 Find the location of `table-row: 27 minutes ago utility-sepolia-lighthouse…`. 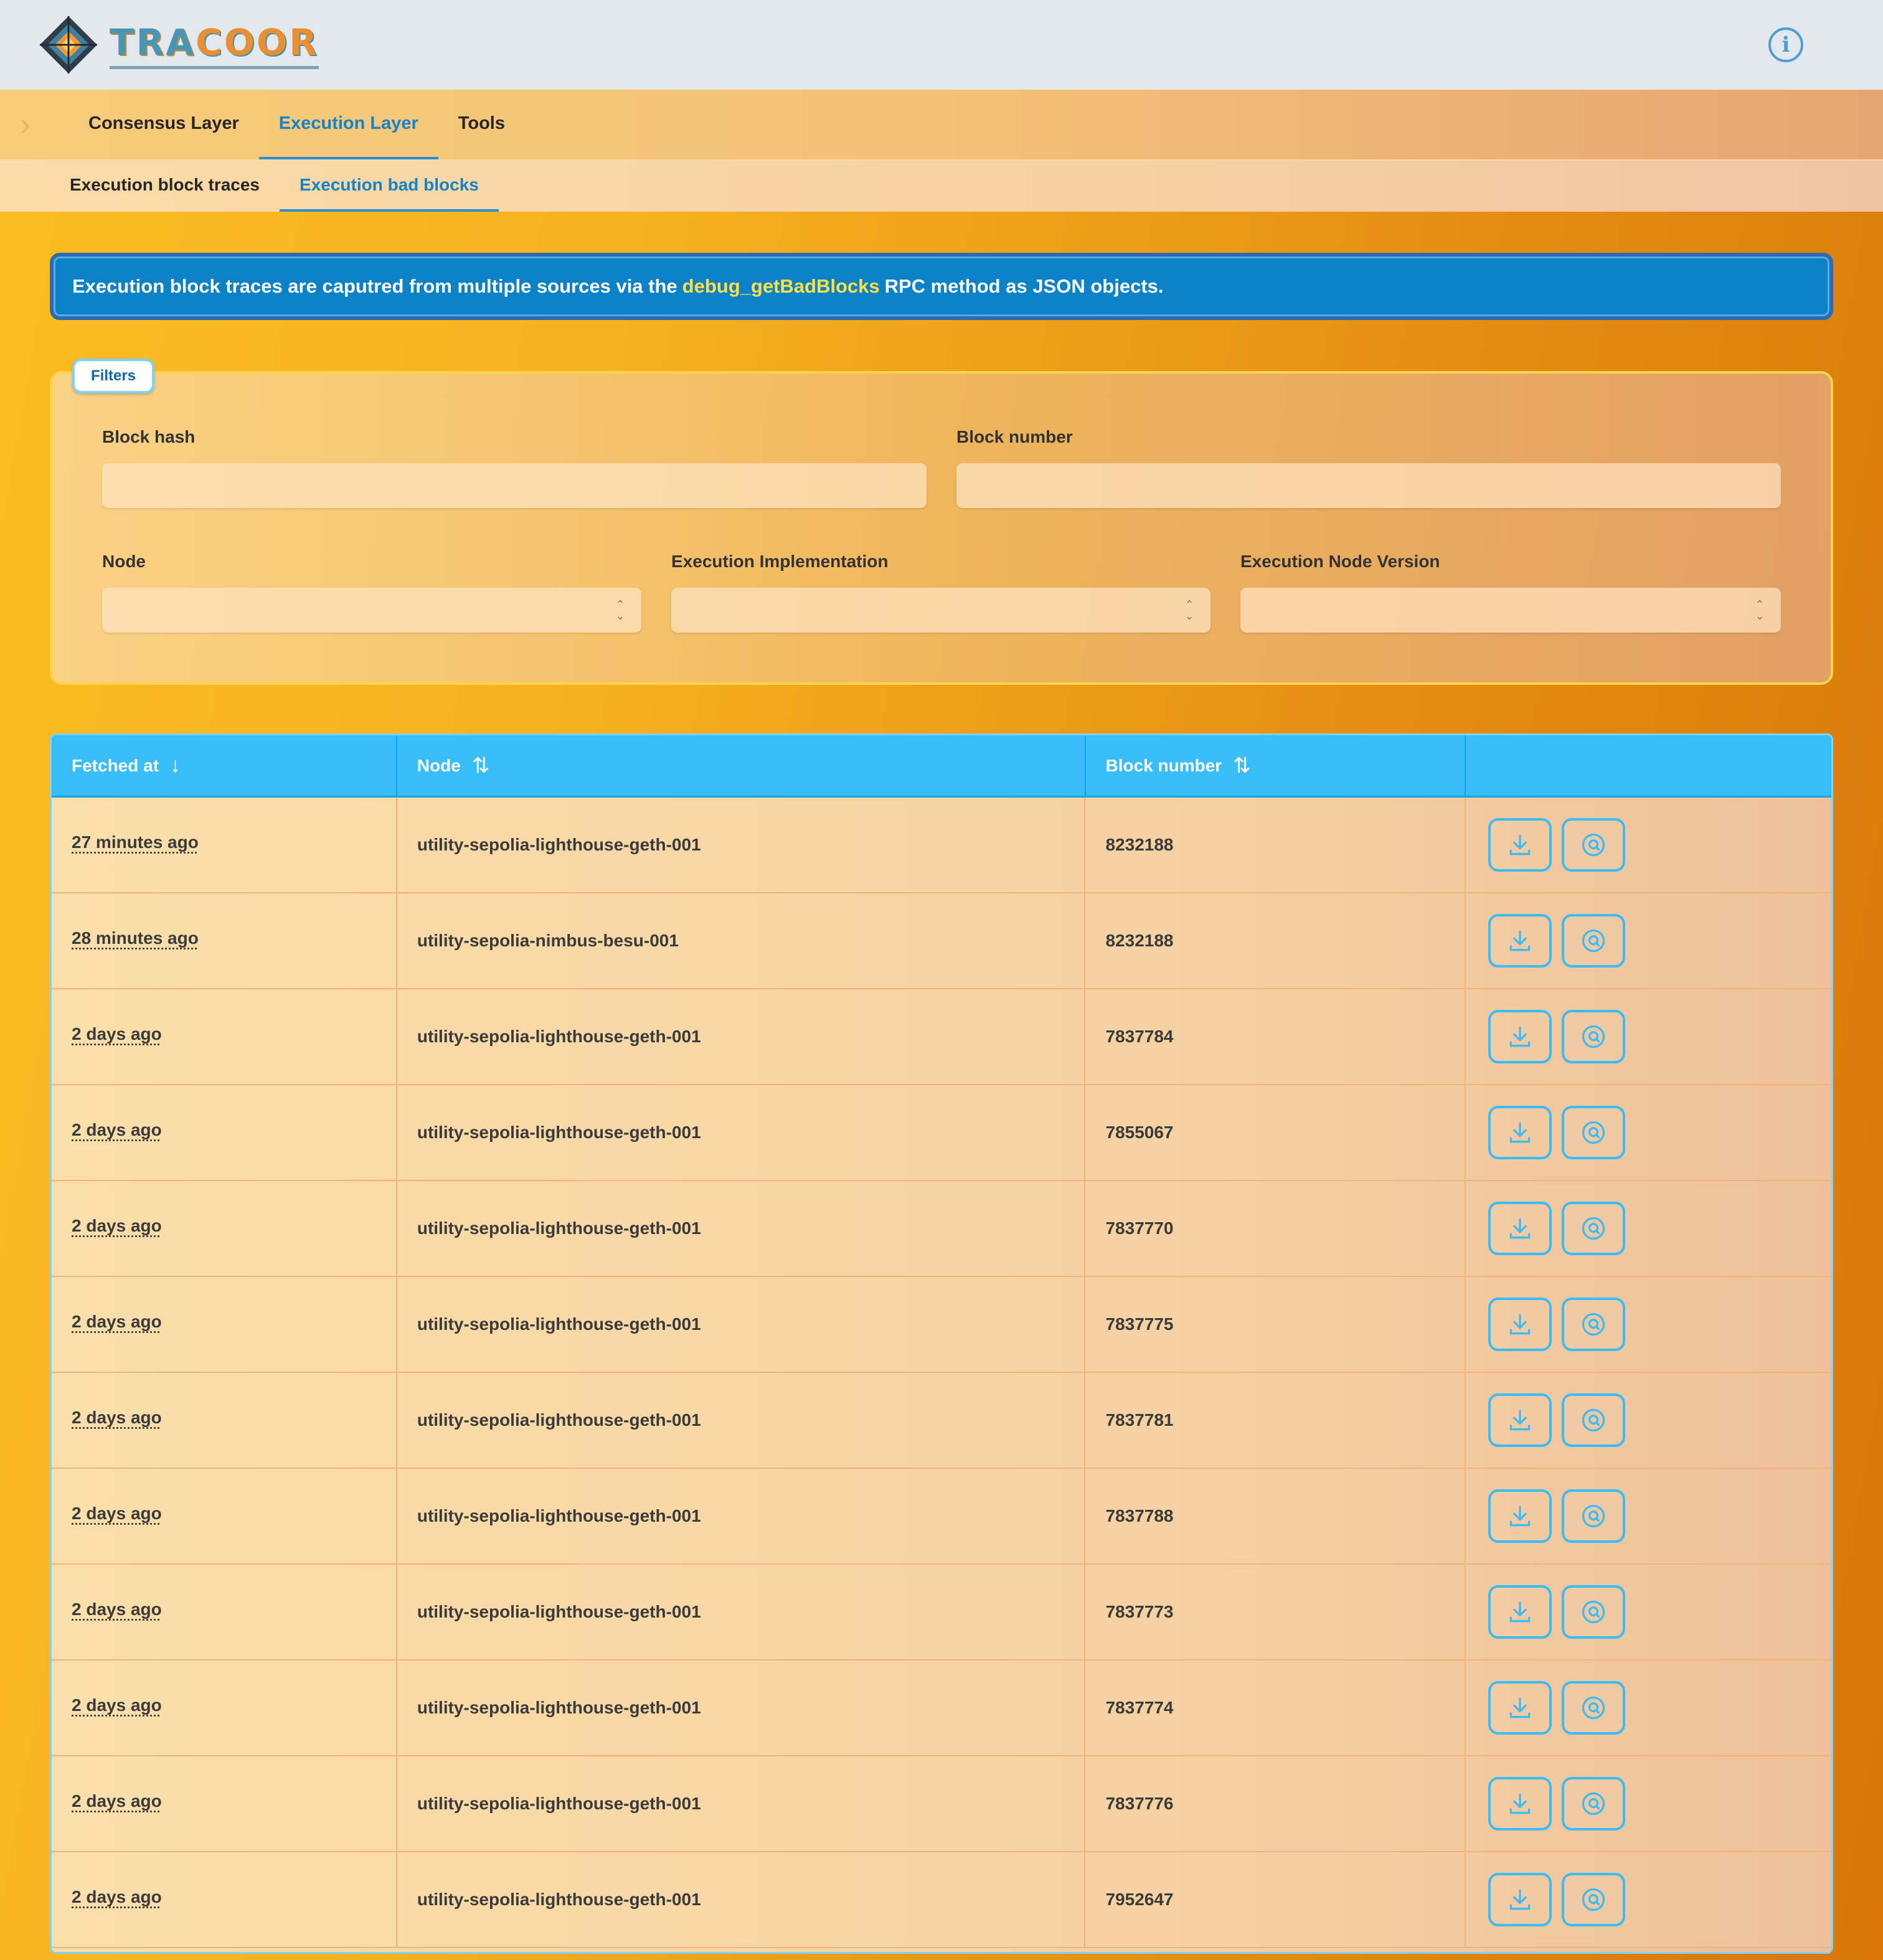

table-row: 27 minutes ago utility-sepolia-lighthouse… is located at coordinates (942, 845).